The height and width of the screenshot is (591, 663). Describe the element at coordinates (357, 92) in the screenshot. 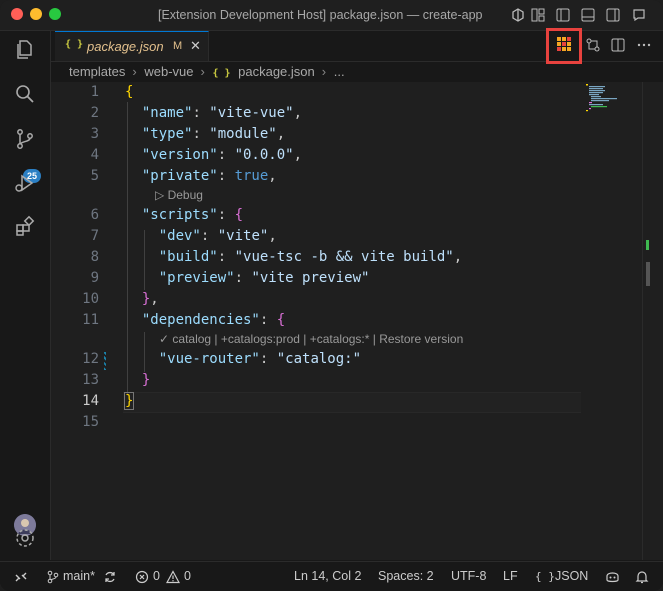

I see `code-line: 1{` at that location.